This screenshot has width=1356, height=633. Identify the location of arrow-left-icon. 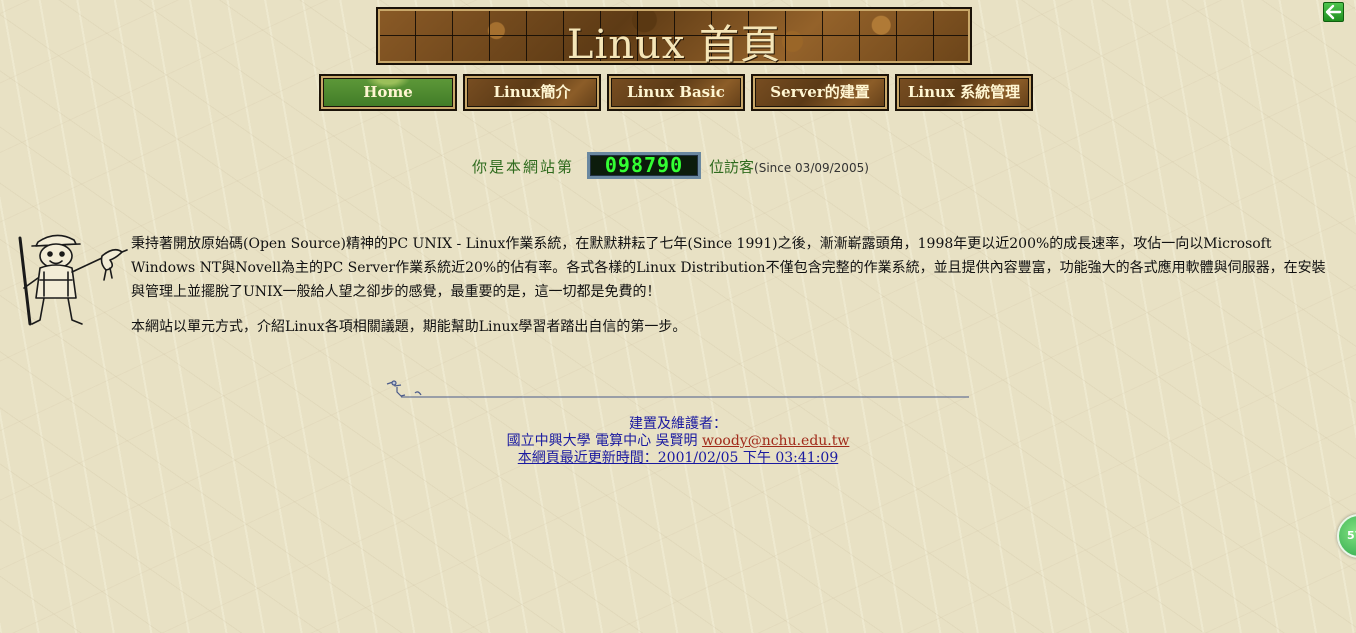
(1333, 12).